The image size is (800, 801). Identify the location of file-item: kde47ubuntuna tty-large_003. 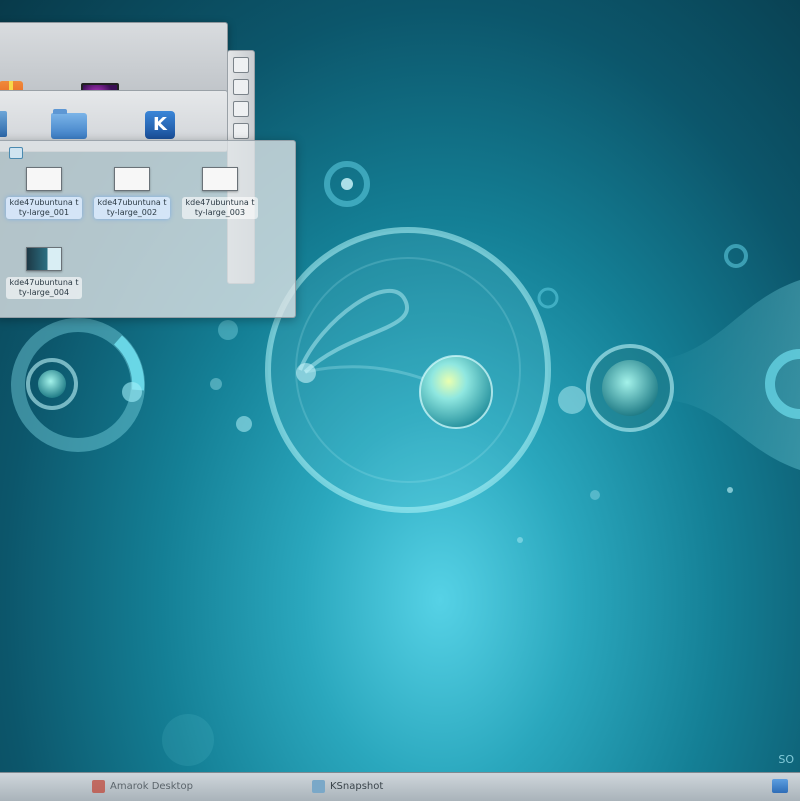
(220, 193).